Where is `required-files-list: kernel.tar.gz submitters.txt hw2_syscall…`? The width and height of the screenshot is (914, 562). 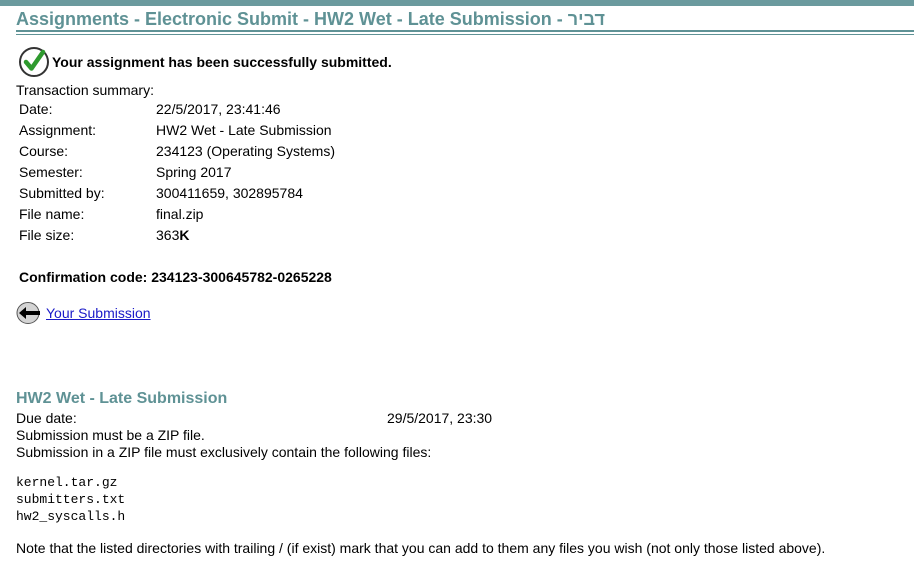 required-files-list: kernel.tar.gz submitters.txt hw2_syscall… is located at coordinates (70, 499).